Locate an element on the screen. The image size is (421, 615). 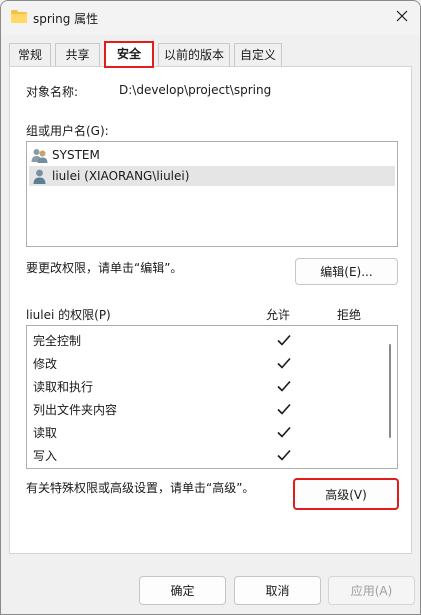
user-name: liulei (XIAORANG\liulei) is located at coordinates (121, 176).